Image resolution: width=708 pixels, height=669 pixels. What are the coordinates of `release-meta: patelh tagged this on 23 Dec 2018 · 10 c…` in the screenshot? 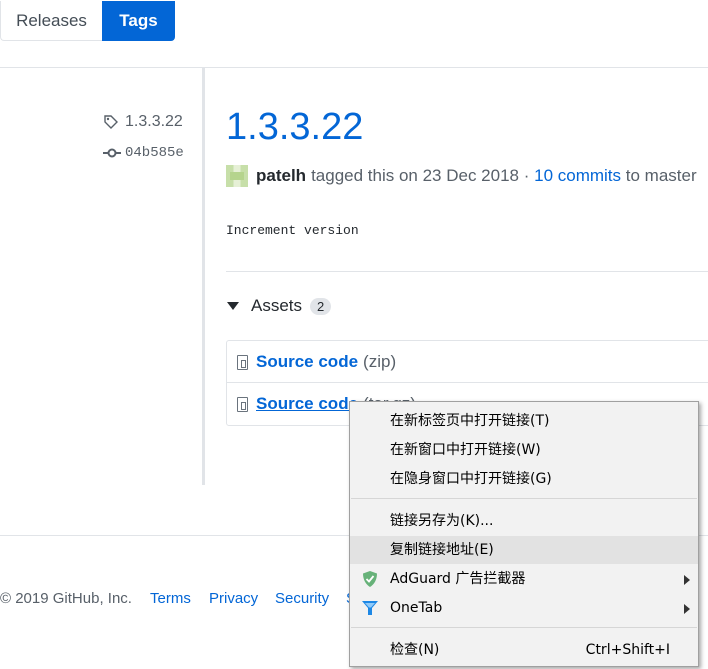 It's located at (461, 176).